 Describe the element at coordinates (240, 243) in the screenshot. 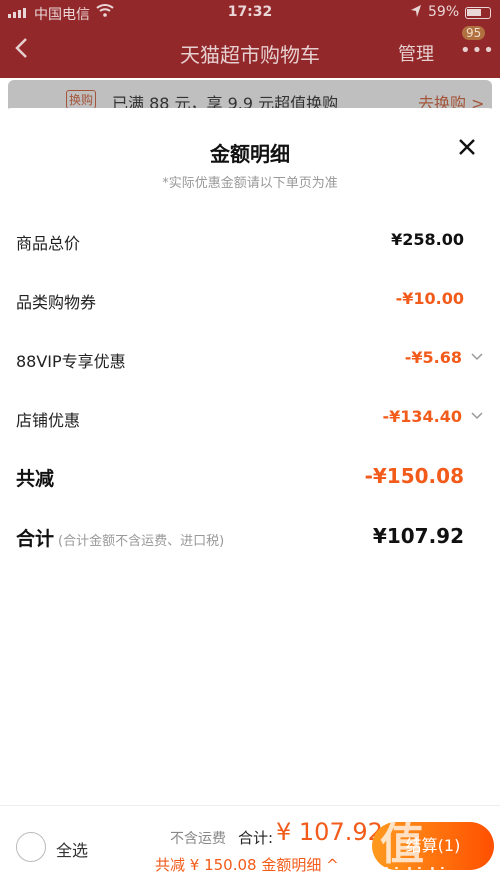

I see `row-goods-total: 商品总价 ¥258.00` at that location.